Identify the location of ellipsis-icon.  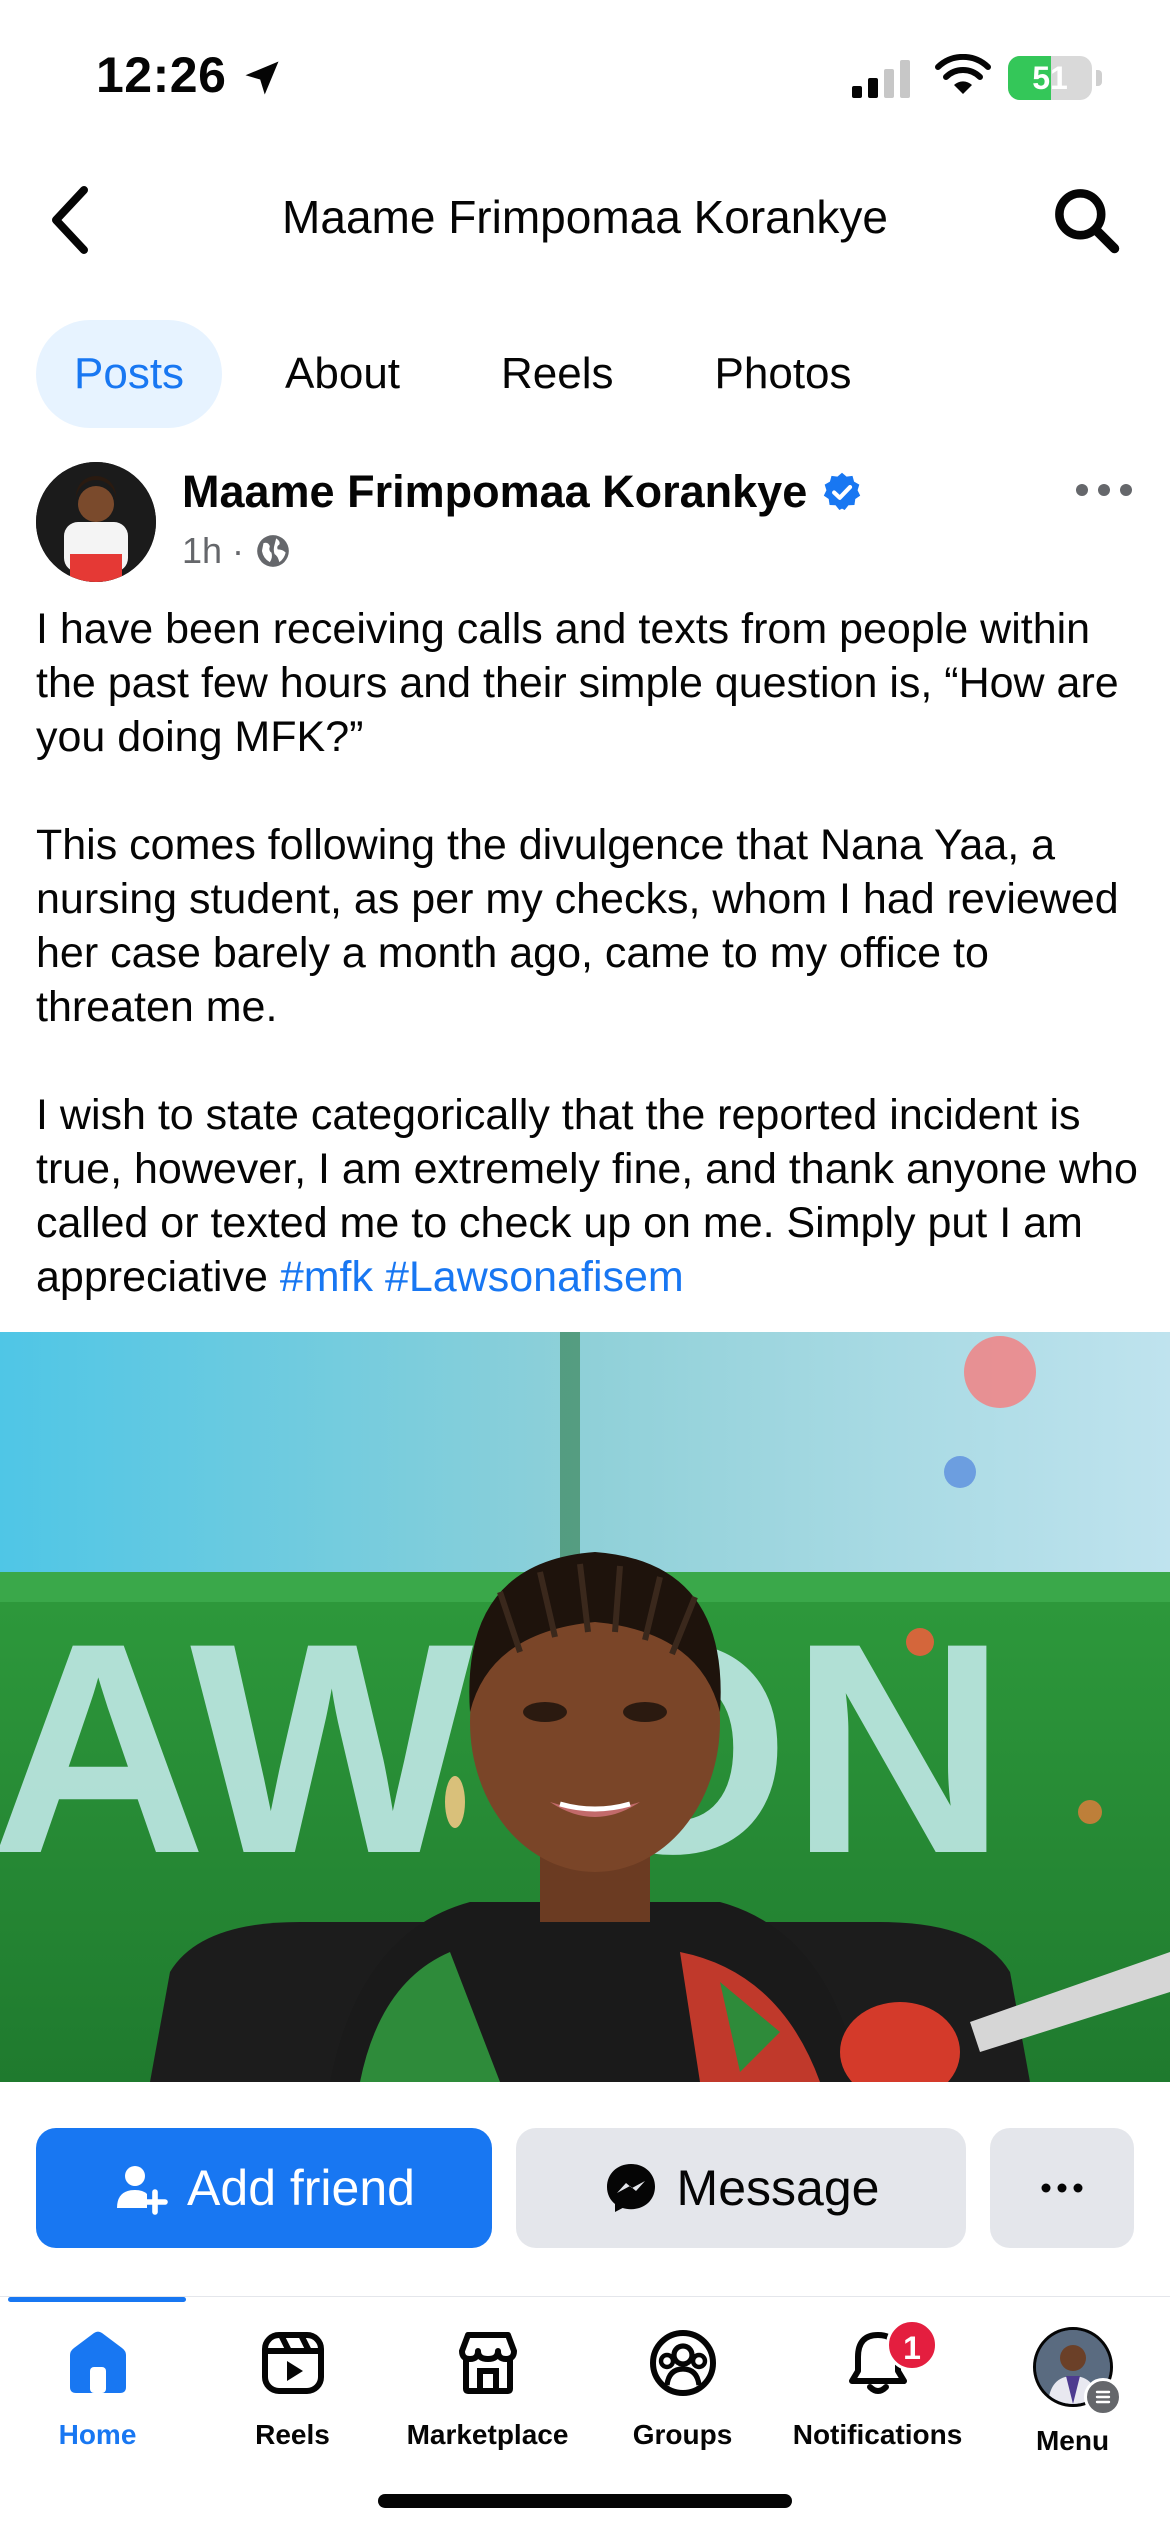
(1062, 2188).